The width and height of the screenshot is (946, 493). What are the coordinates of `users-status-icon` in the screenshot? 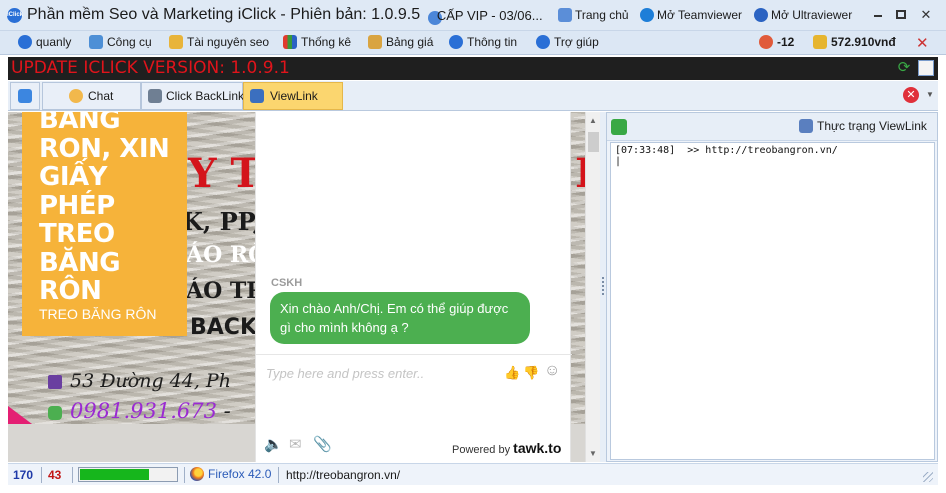 It's located at (806, 126).